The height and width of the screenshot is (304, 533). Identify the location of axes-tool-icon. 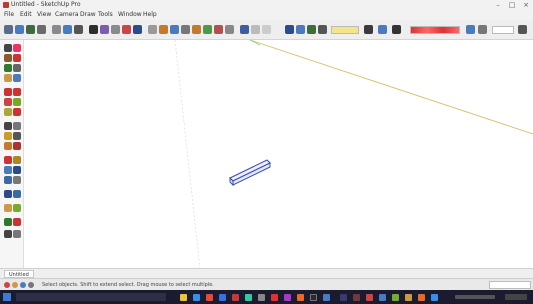
(8, 146).